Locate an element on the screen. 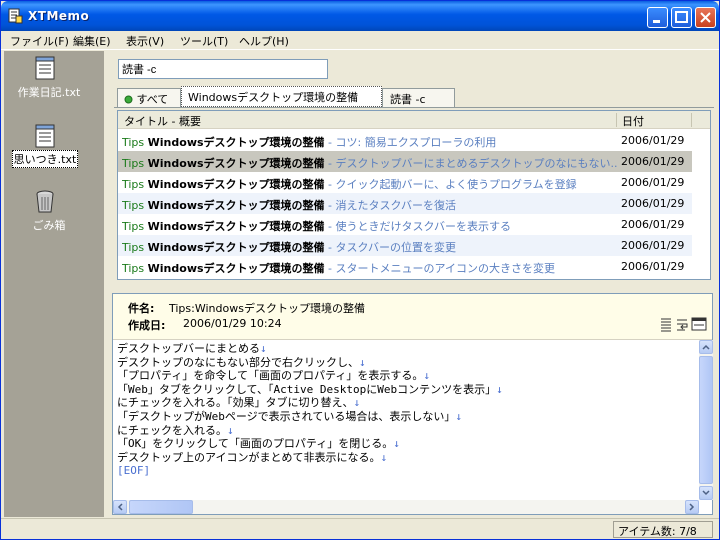  menu-tools: ツール(T) is located at coordinates (204, 41).